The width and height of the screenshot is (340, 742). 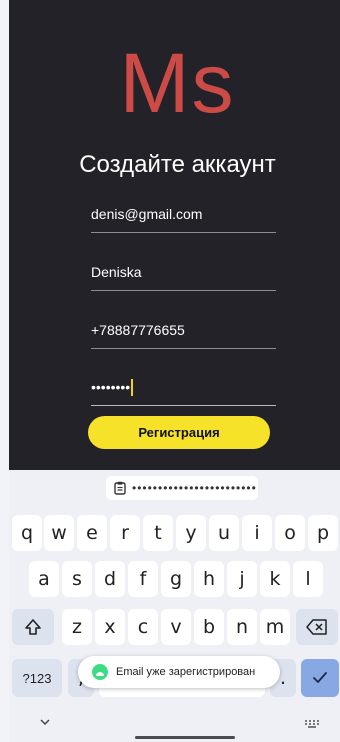 I want to click on key-b: b, so click(x=209, y=627).